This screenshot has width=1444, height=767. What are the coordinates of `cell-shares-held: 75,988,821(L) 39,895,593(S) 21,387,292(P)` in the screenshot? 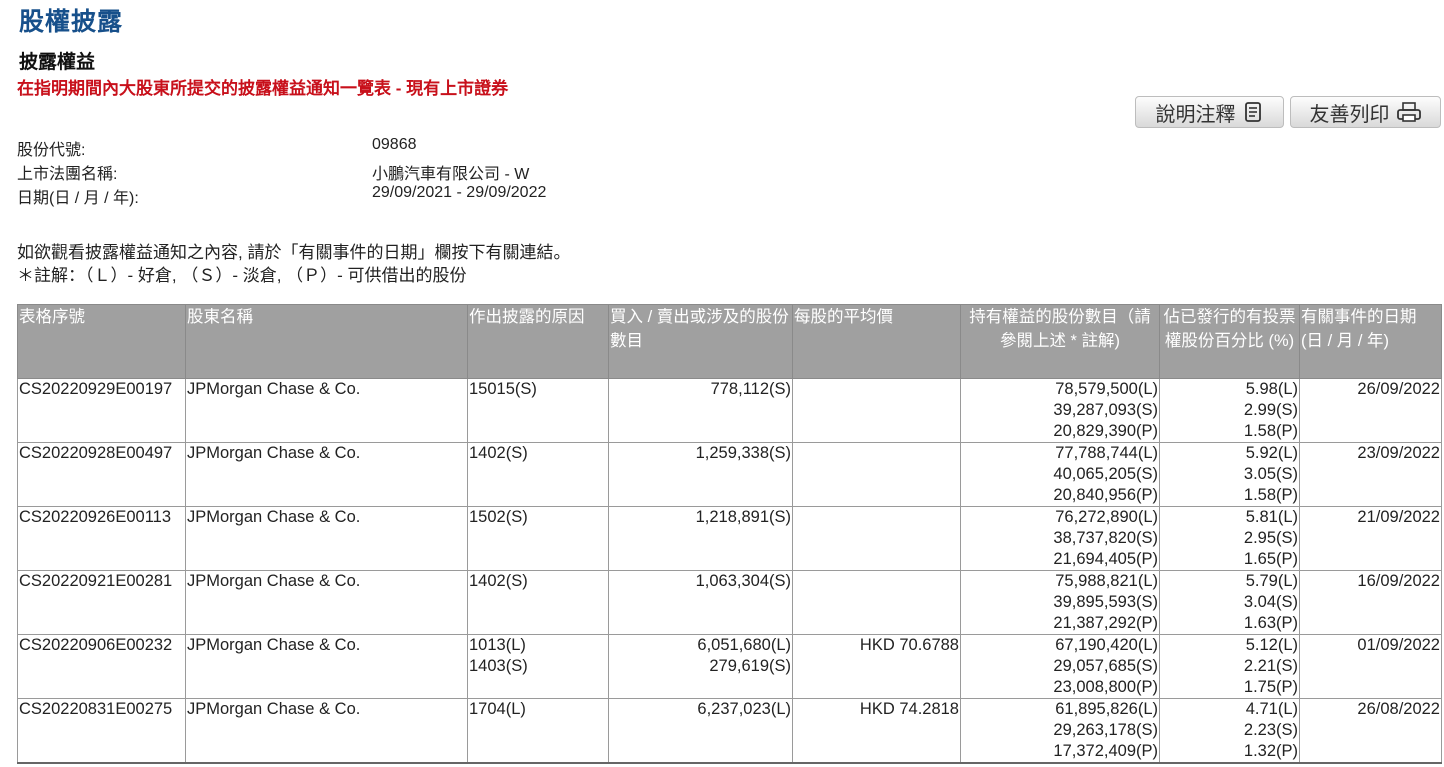 It's located at (1060, 602).